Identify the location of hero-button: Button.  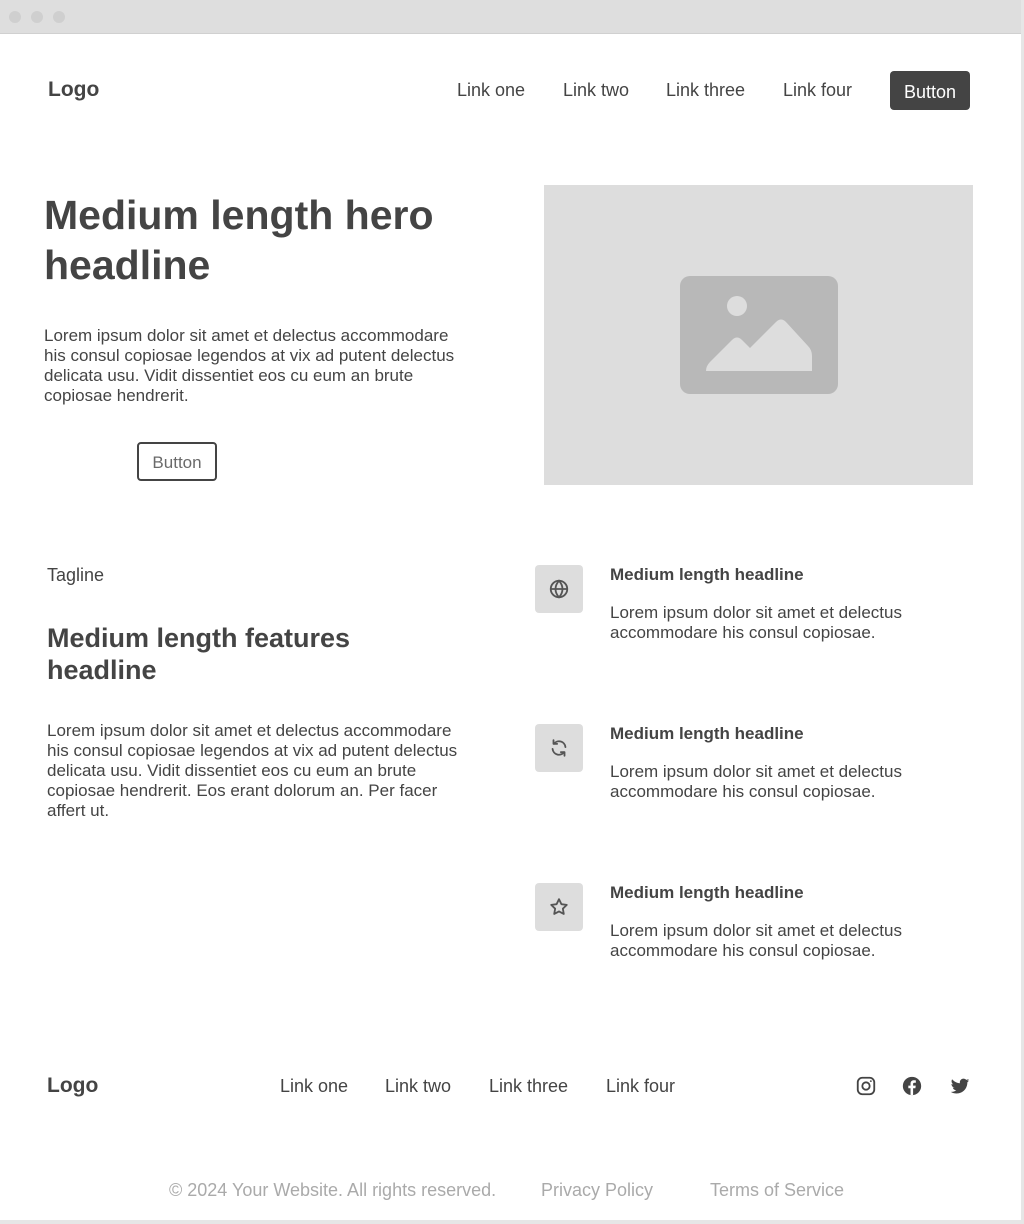
(177, 461).